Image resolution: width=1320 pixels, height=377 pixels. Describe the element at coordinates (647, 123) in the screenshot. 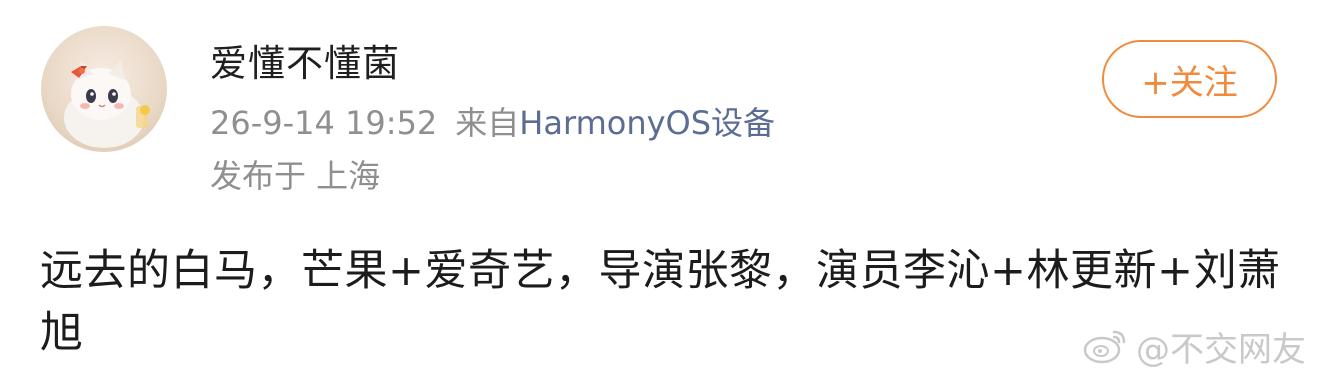

I see `source-device-link: HarmonyOS设备` at that location.